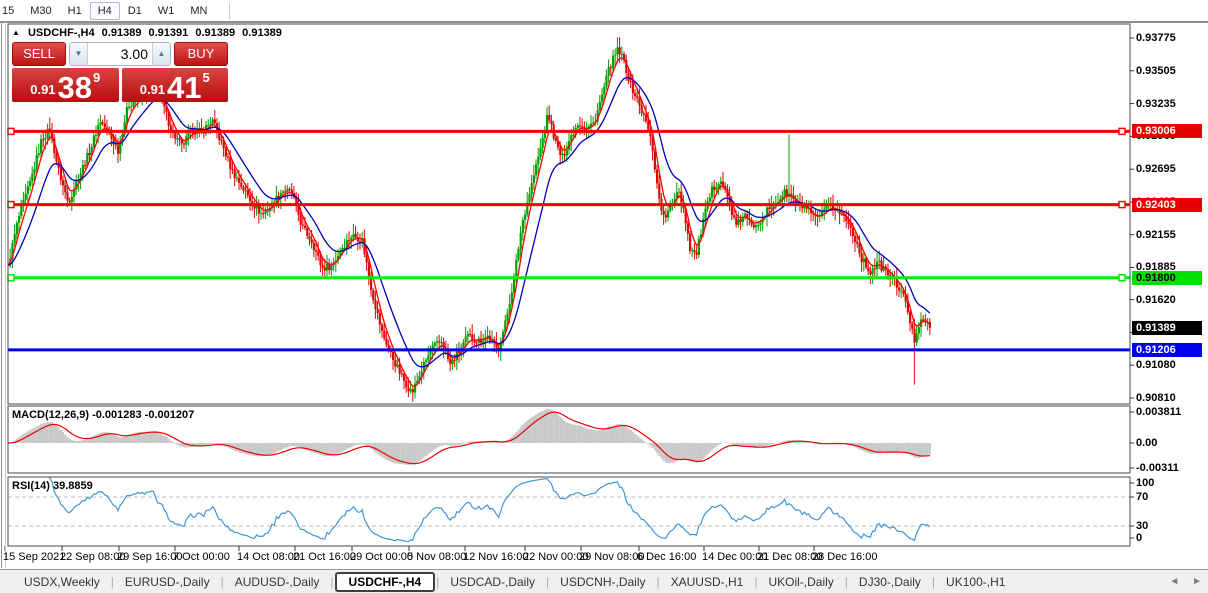 The width and height of the screenshot is (1208, 593). What do you see at coordinates (206, 77) in the screenshot?
I see `buy-price-sup: 5` at bounding box center [206, 77].